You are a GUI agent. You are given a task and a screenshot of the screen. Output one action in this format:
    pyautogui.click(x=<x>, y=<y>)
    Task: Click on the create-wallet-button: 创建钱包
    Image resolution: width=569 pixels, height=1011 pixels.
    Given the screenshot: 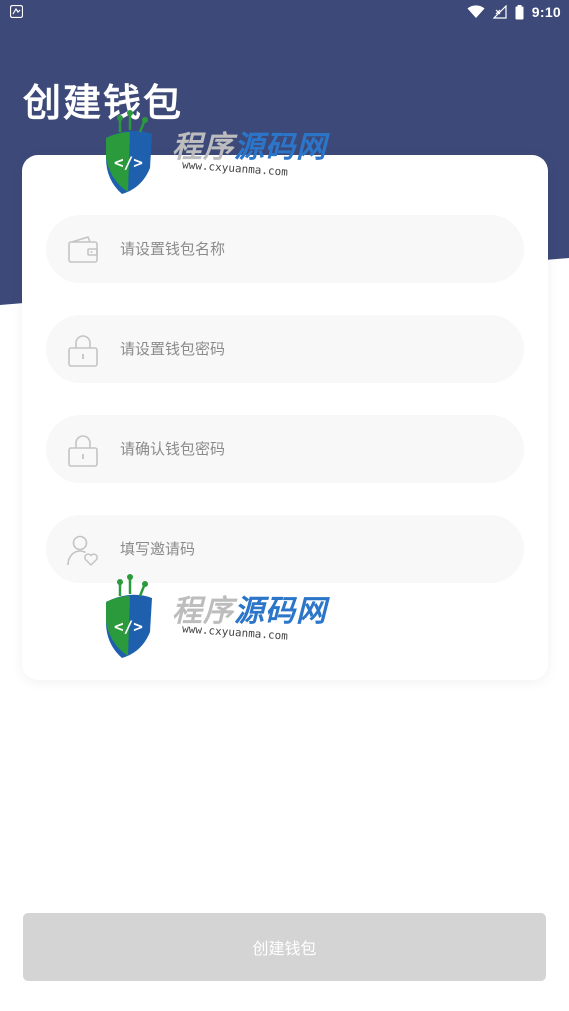 What is the action you would take?
    pyautogui.click(x=284, y=947)
    